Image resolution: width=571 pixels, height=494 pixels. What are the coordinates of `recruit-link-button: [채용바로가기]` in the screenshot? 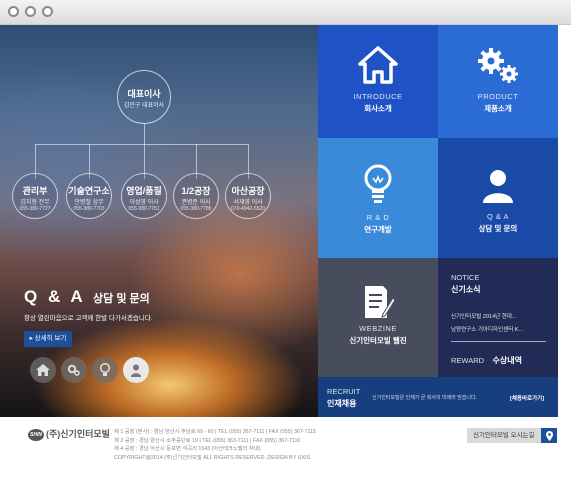 It's located at (527, 398).